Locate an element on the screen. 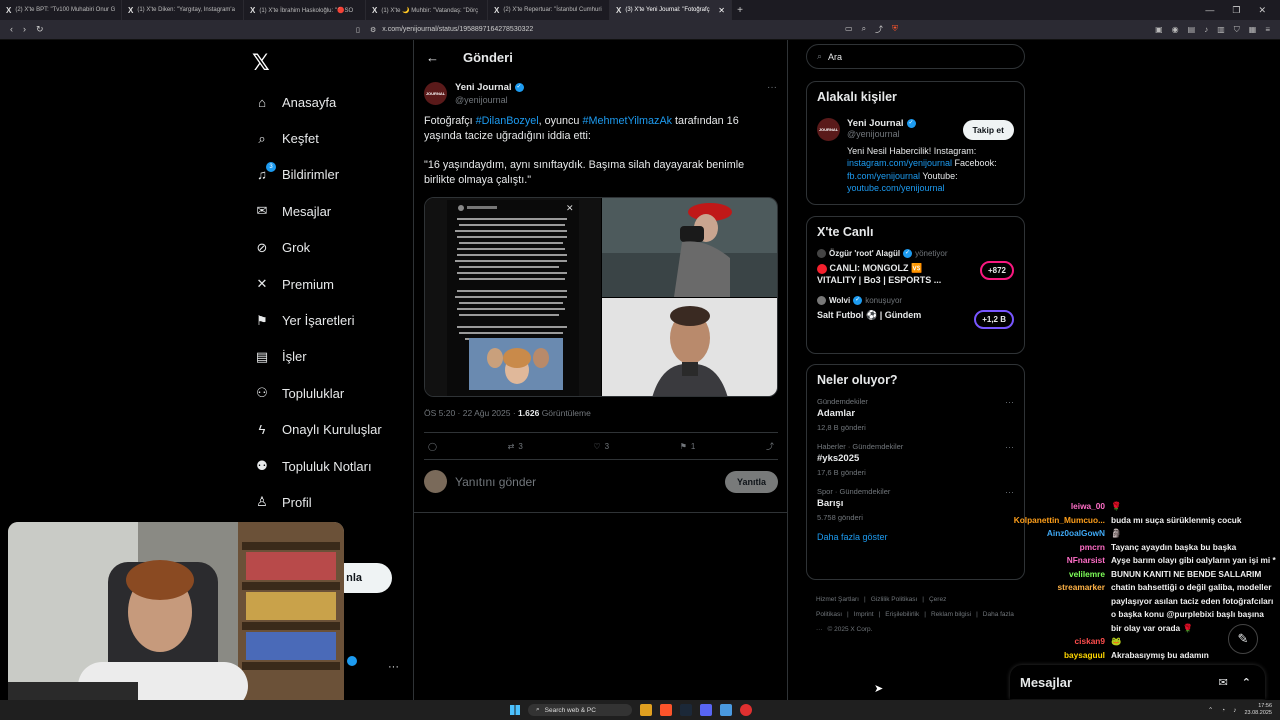 This screenshot has height=720, width=1280. new-tab-icon: + is located at coordinates (740, 10).